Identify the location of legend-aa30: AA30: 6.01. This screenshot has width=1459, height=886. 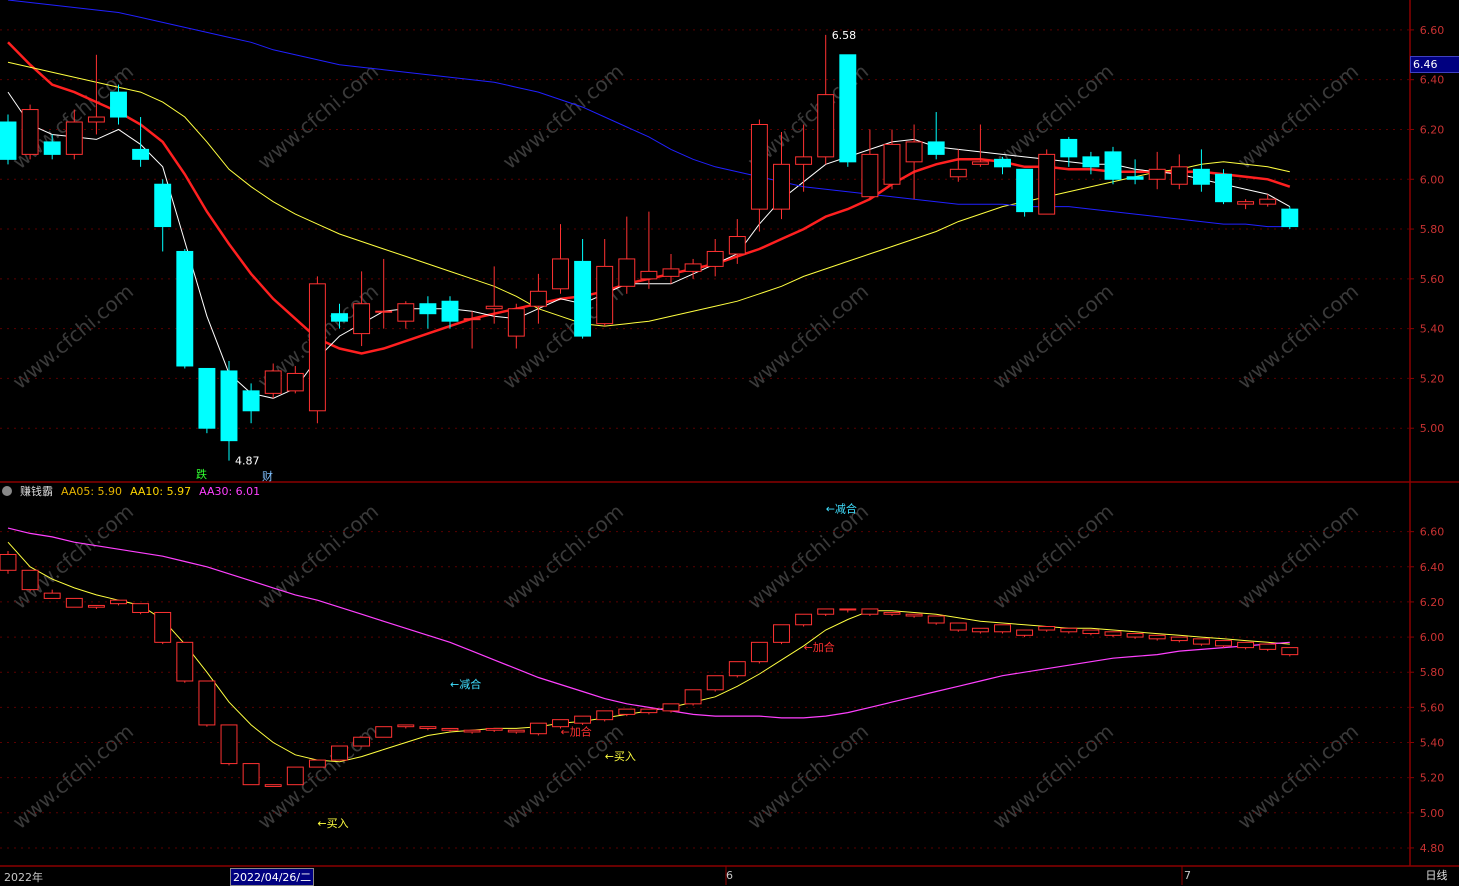
(230, 491).